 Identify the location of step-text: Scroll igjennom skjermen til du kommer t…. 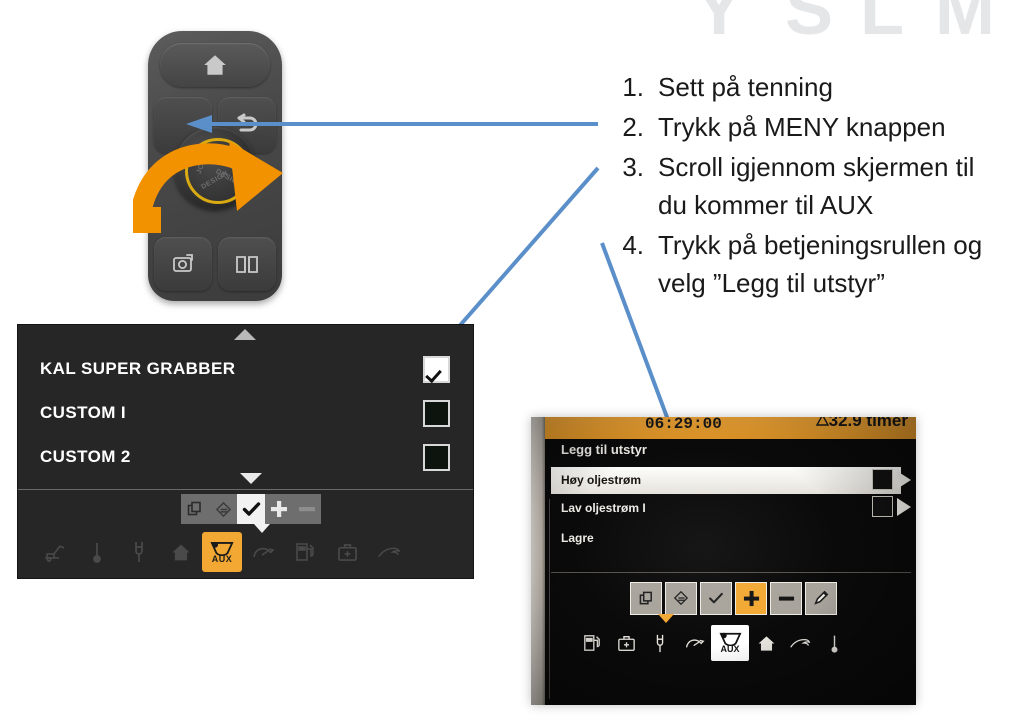
(816, 186).